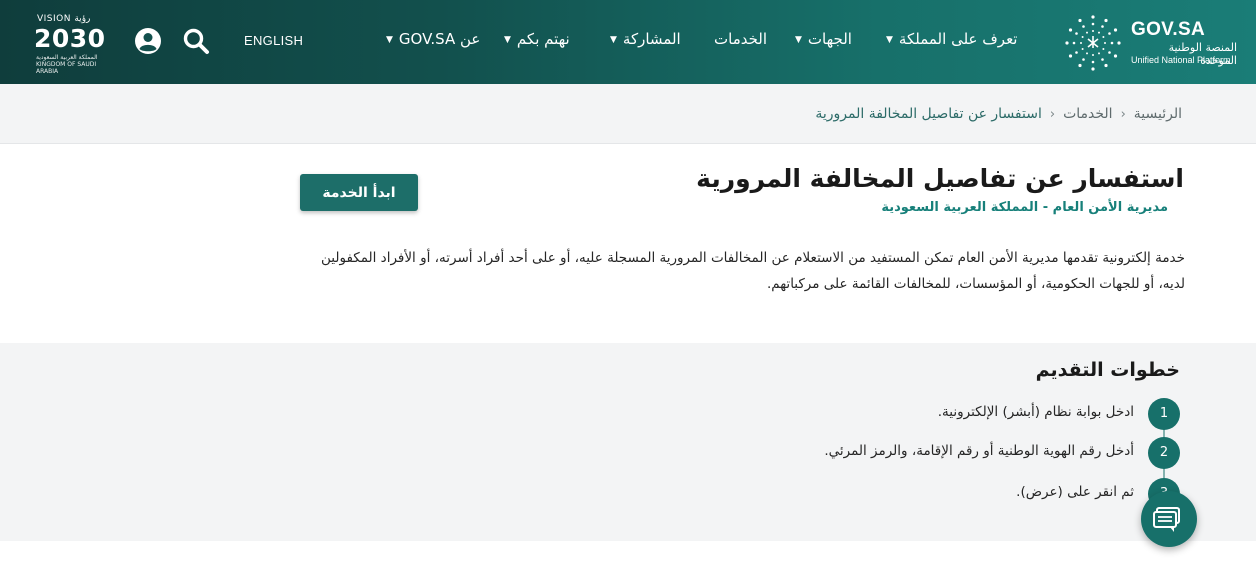 The width and height of the screenshot is (1256, 572). Describe the element at coordinates (1164, 453) in the screenshot. I see `step-number: 2` at that location.